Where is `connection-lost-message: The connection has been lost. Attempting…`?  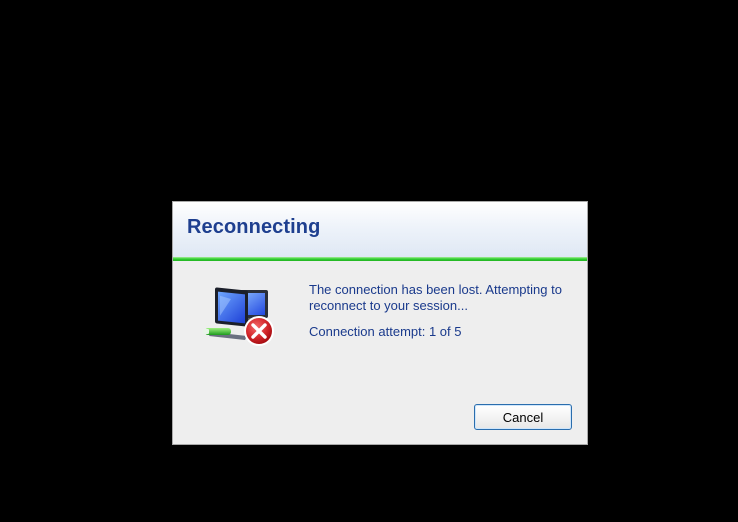 connection-lost-message: The connection has been lost. Attempting… is located at coordinates (435, 297).